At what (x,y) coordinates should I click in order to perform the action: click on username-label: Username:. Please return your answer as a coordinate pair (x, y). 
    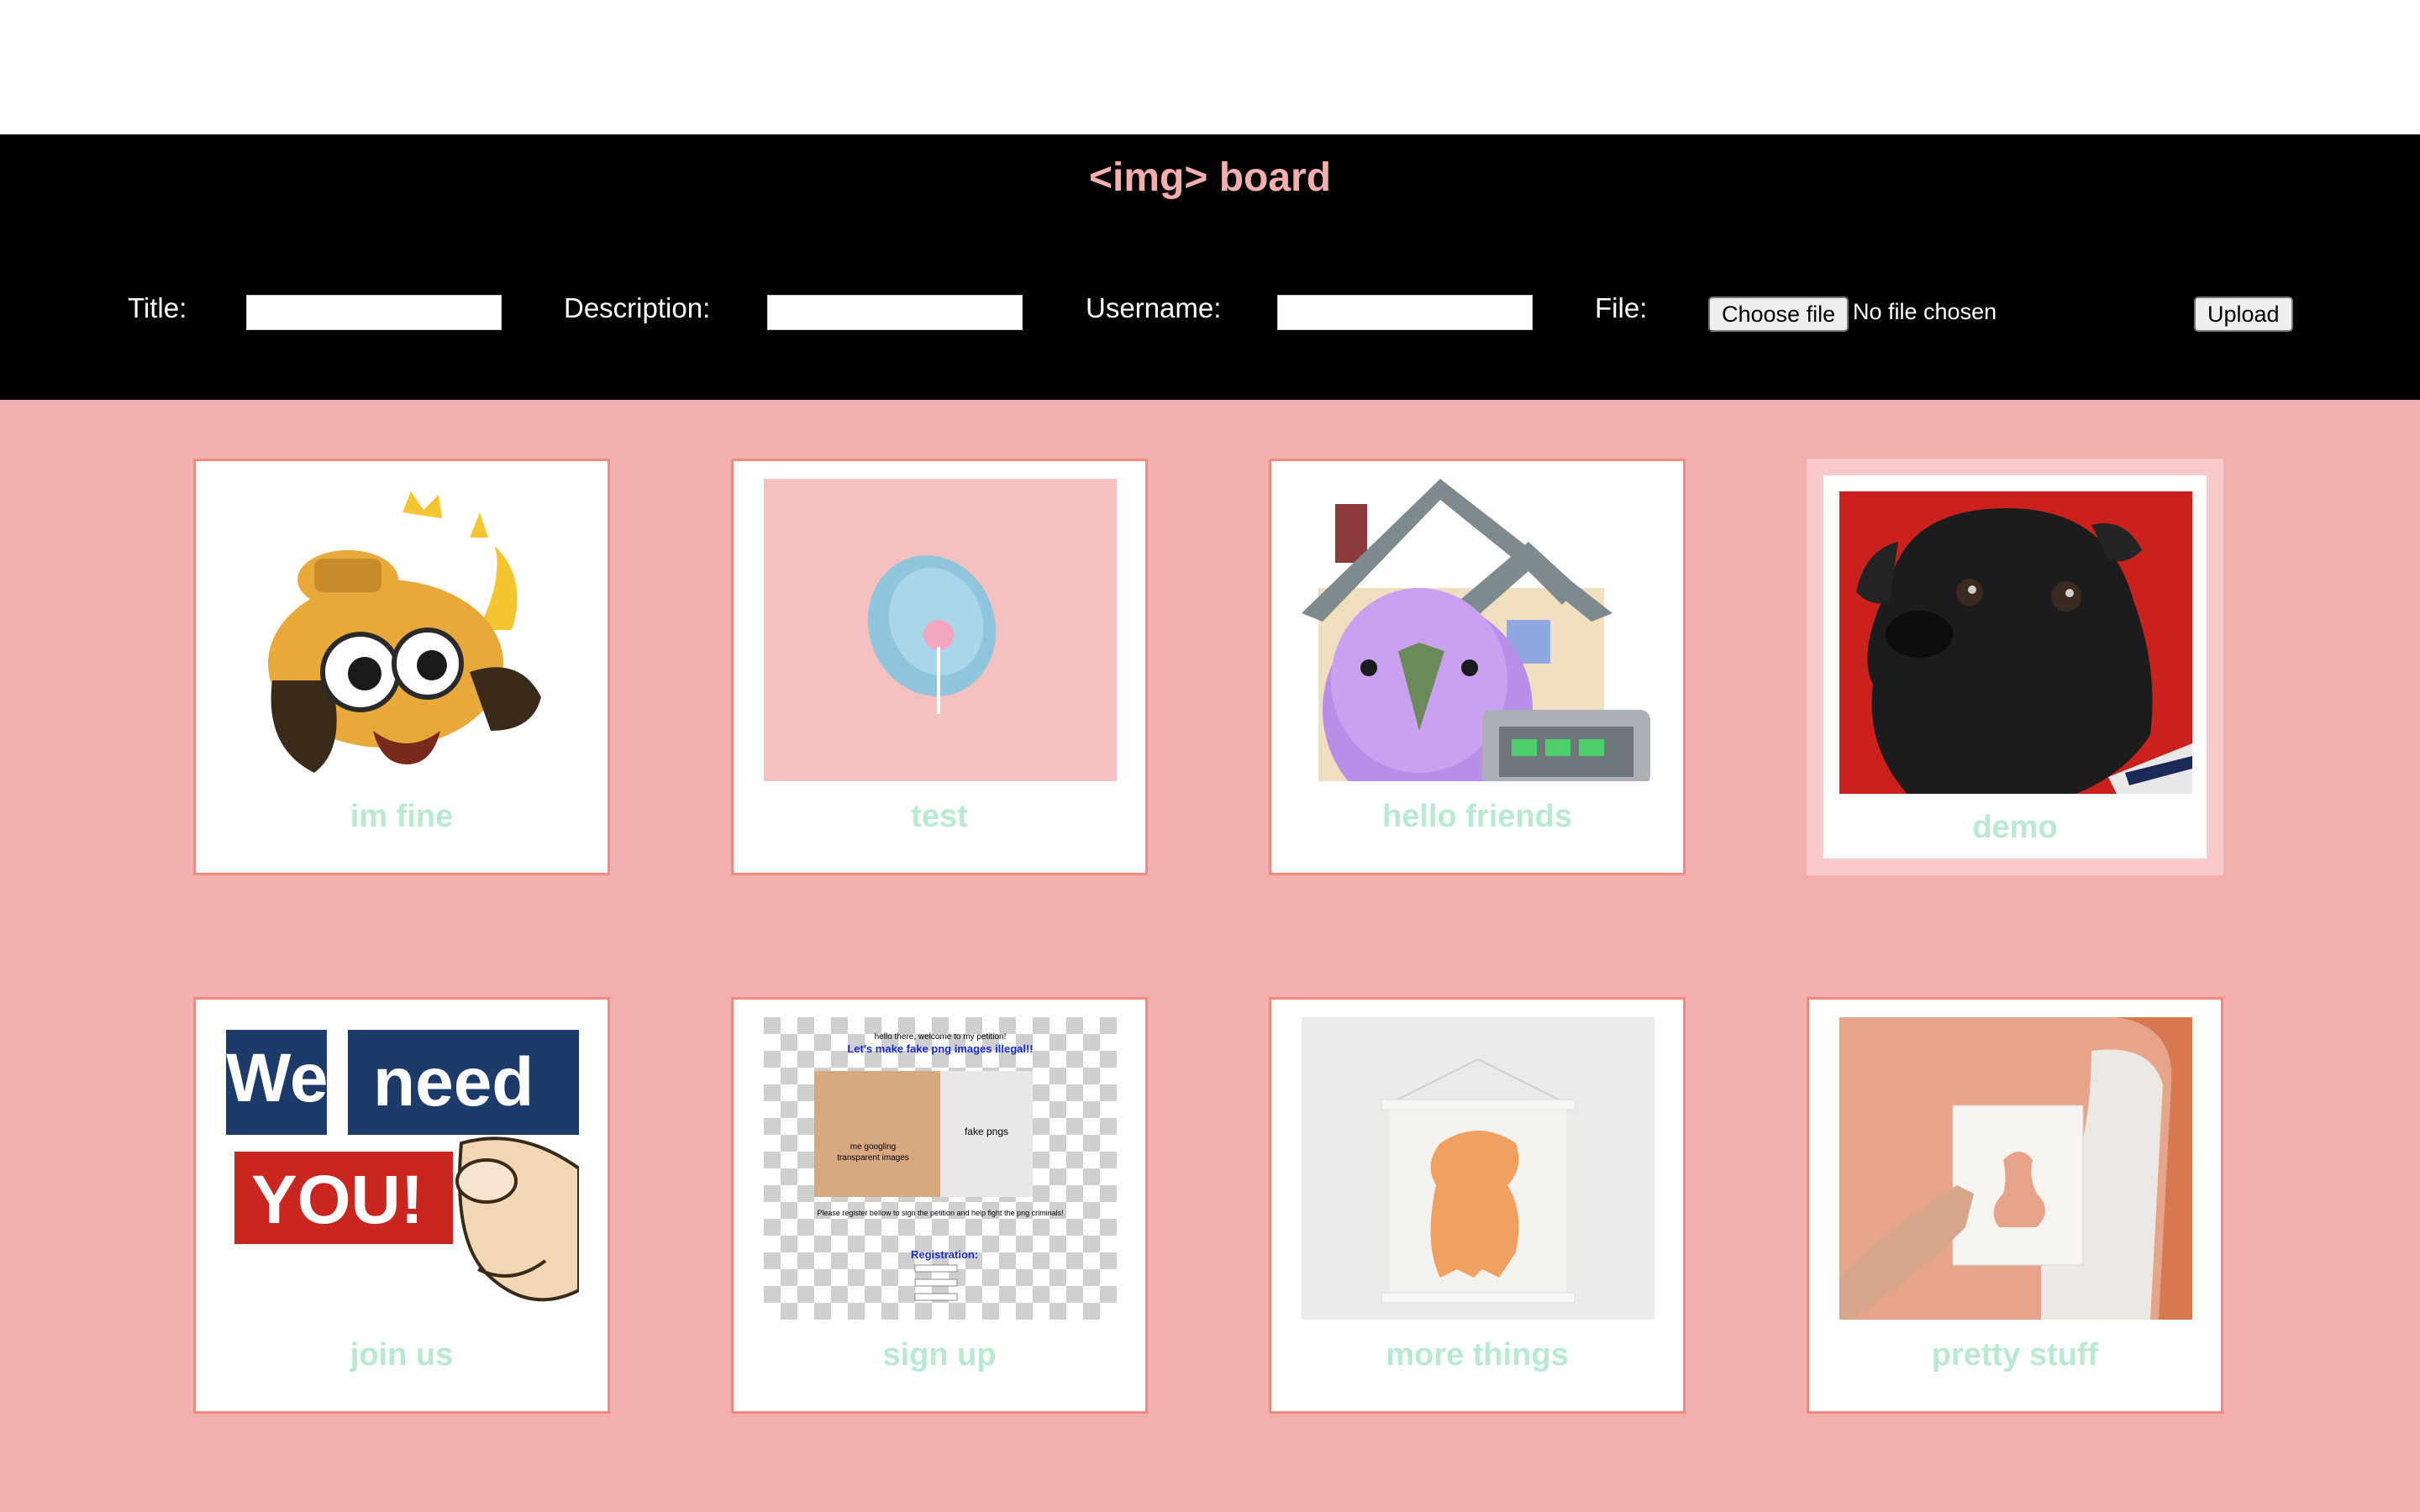
    Looking at the image, I should click on (1154, 307).